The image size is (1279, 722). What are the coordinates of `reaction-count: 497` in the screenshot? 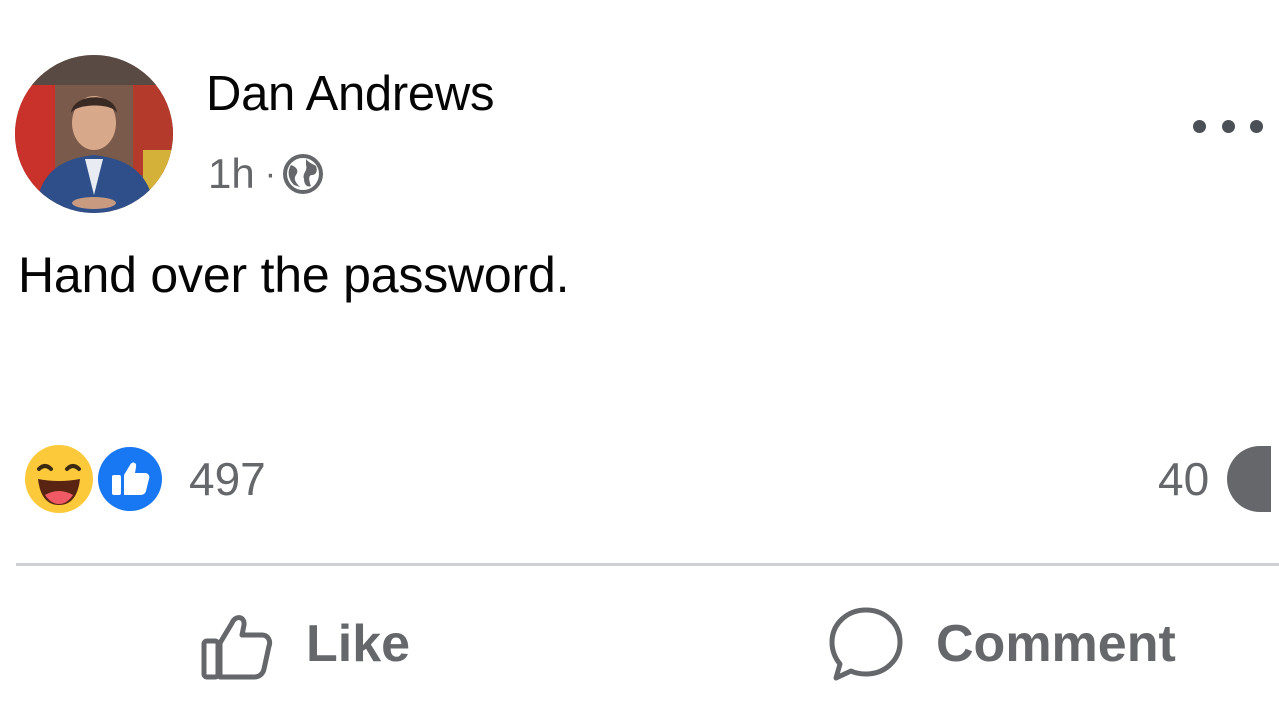 It's located at (227, 479).